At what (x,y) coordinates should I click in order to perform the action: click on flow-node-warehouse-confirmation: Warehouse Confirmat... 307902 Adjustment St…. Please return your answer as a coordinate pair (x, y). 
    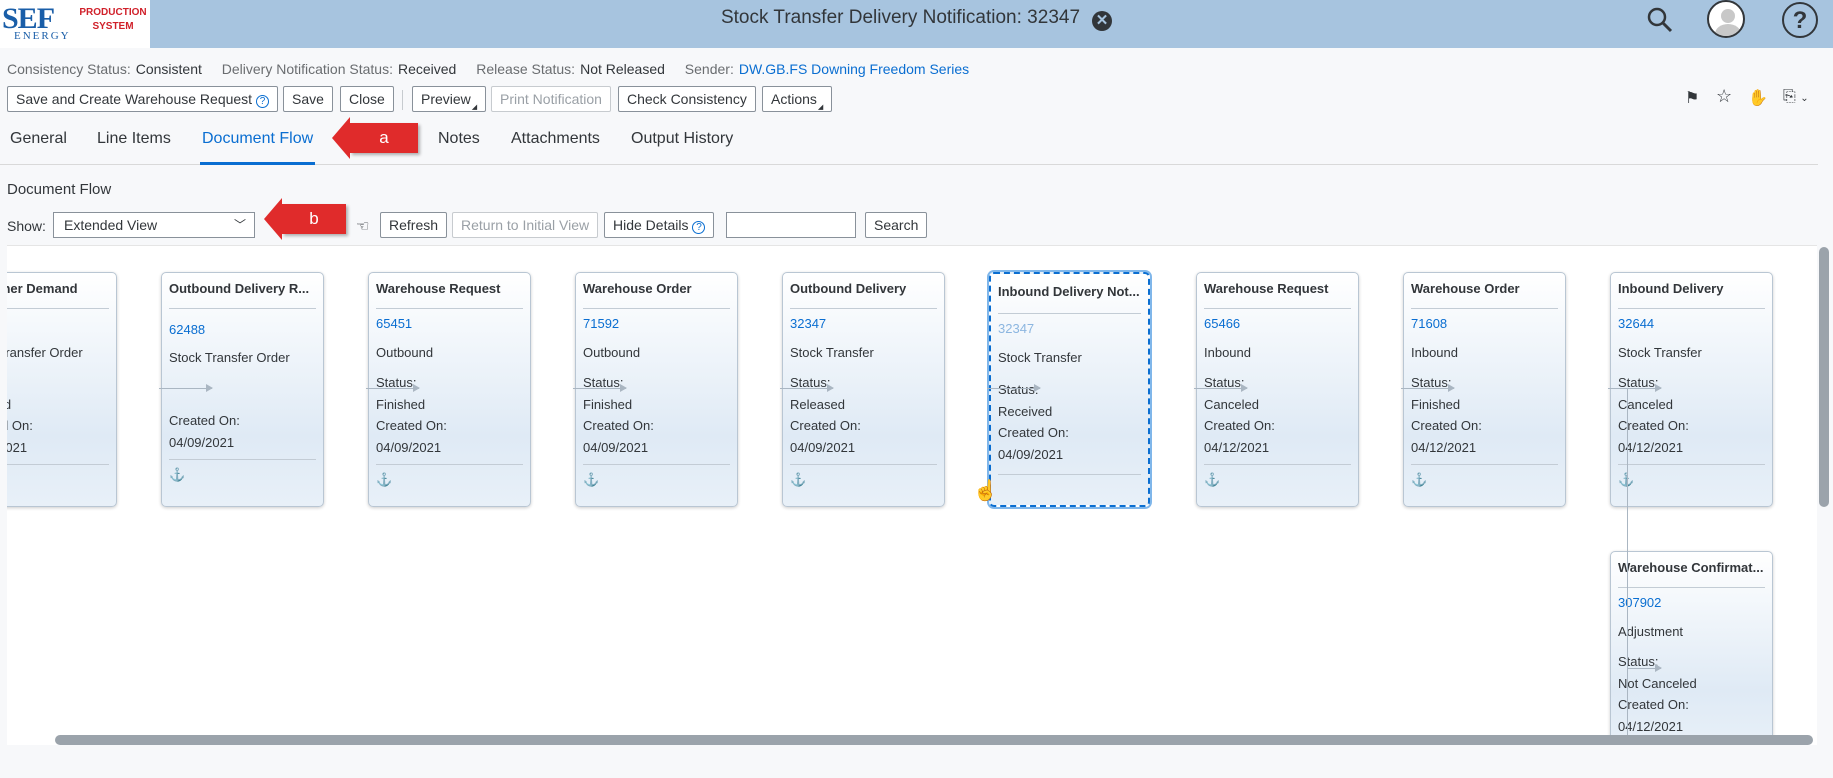
    Looking at the image, I should click on (1691, 648).